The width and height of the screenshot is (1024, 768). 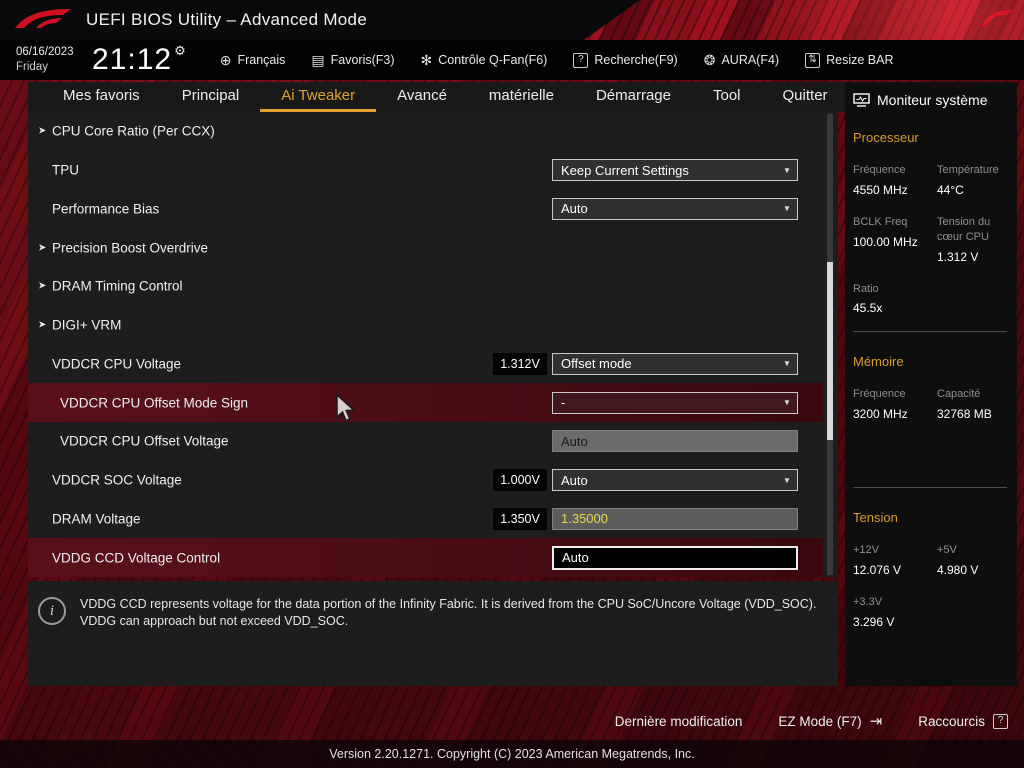 What do you see at coordinates (885, 241) in the screenshot?
I see `monitor-value: 100.00 MHz` at bounding box center [885, 241].